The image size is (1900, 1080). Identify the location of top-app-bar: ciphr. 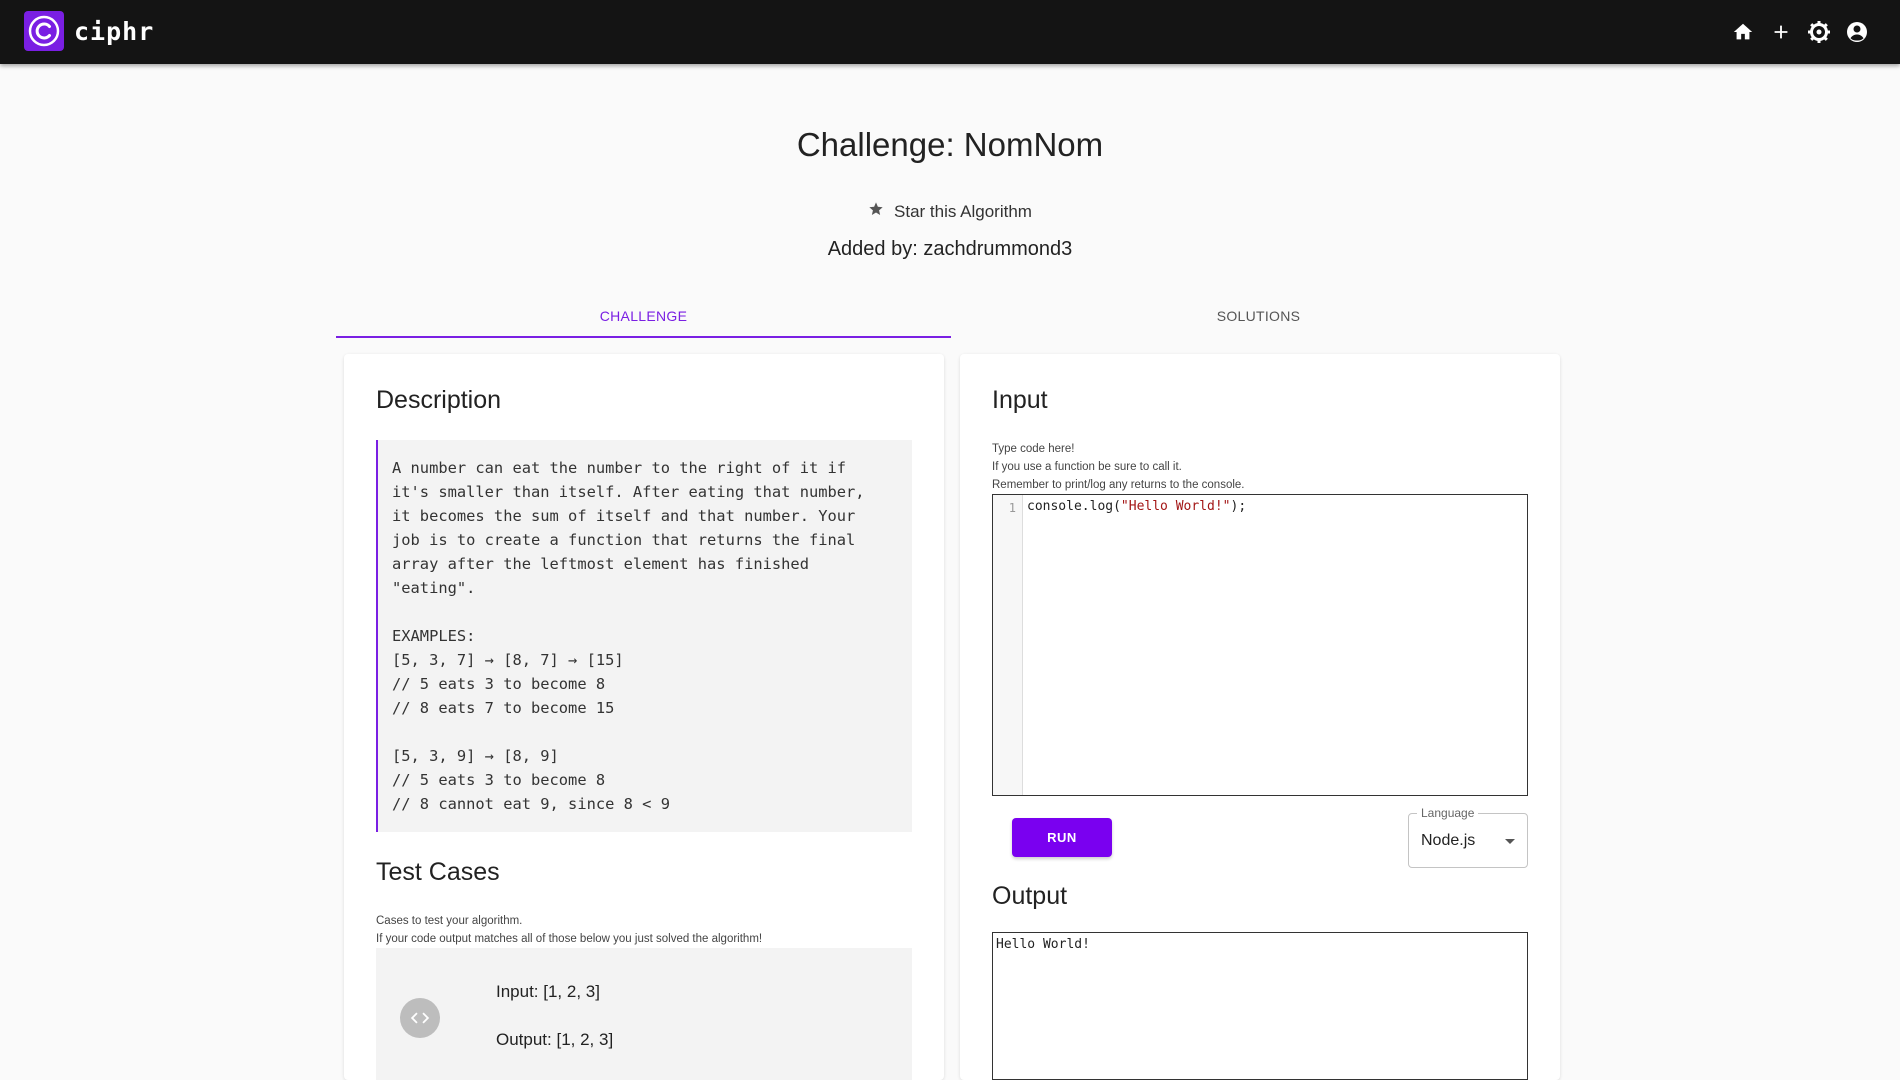
(950, 32).